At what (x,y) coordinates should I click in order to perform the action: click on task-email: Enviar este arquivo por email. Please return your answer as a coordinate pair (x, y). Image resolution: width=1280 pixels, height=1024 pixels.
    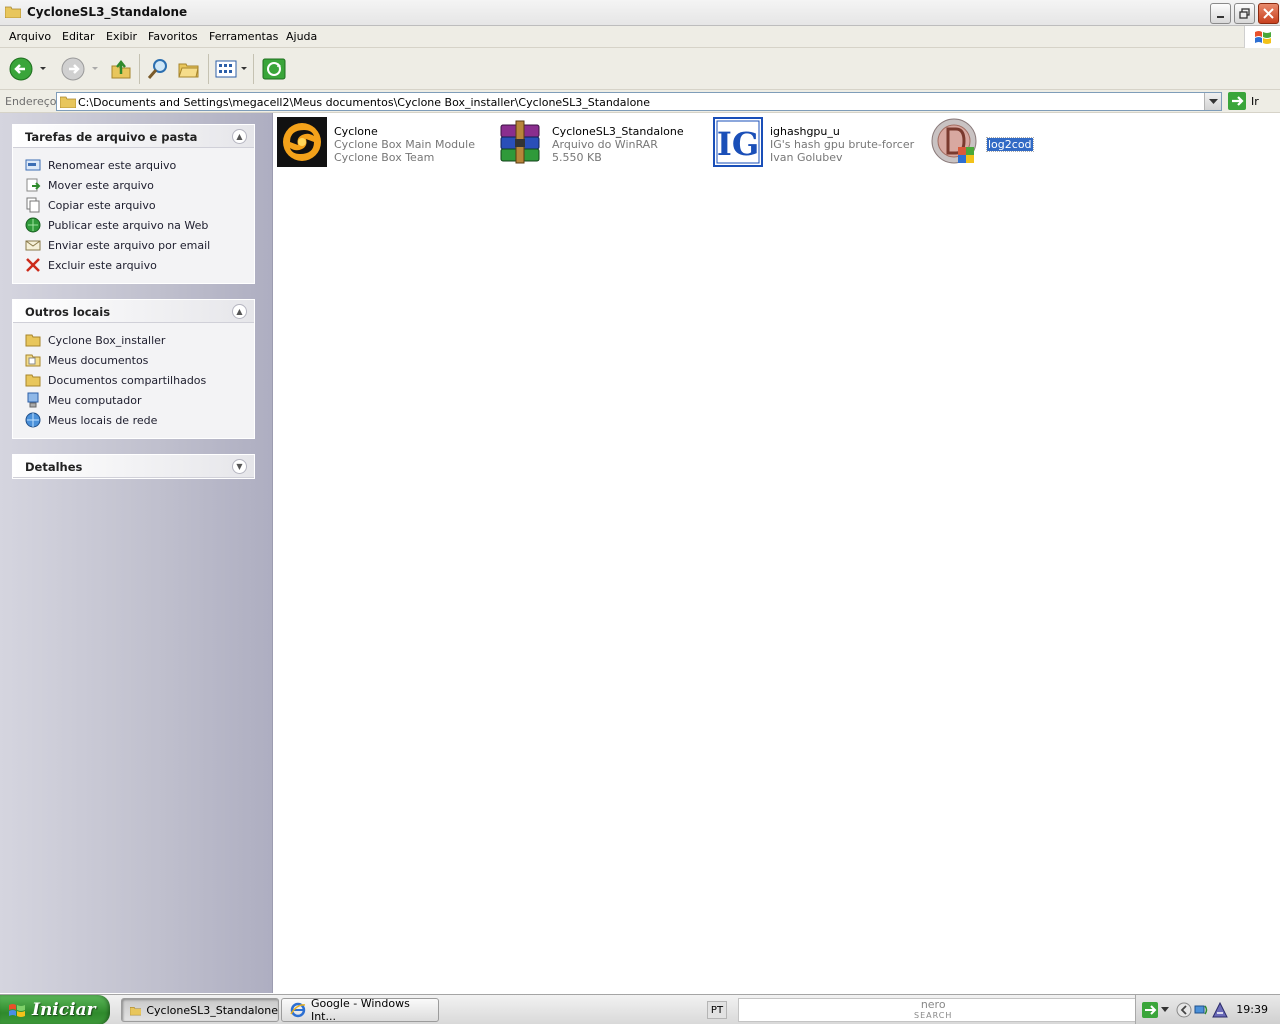
    Looking at the image, I should click on (139, 245).